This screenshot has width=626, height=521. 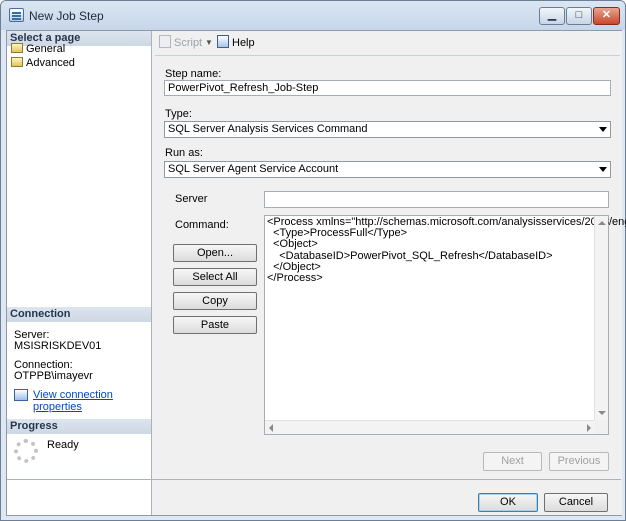 I want to click on script-button: Script, so click(x=180, y=43).